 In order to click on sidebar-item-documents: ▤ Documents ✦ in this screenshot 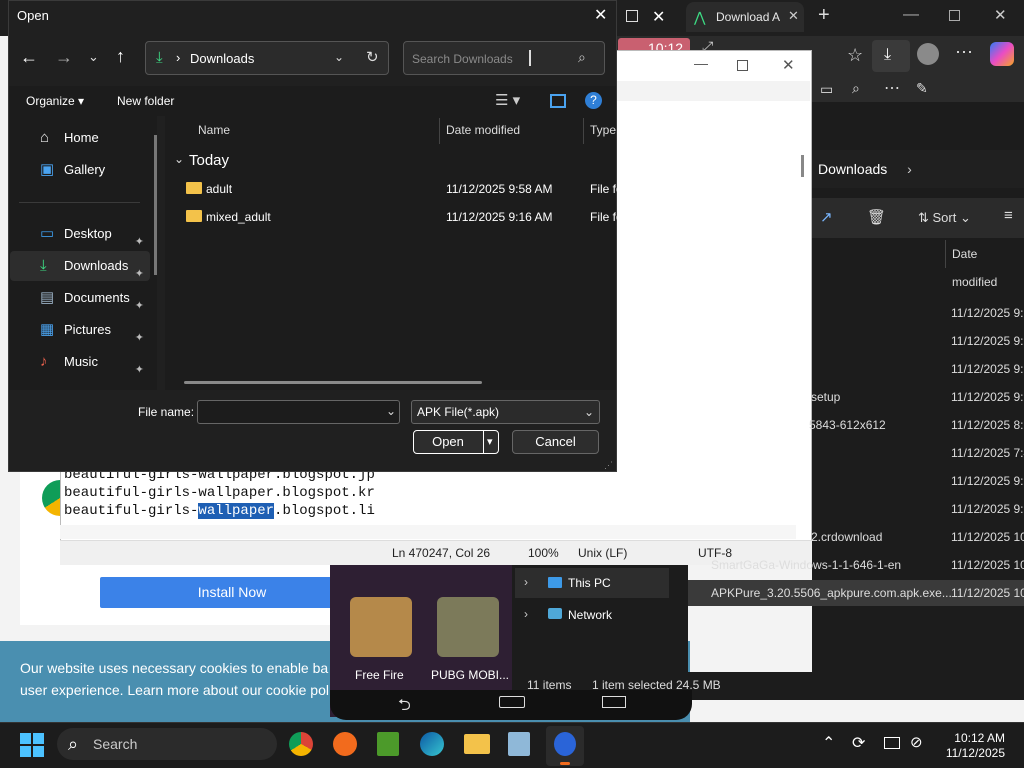, I will do `click(80, 298)`.